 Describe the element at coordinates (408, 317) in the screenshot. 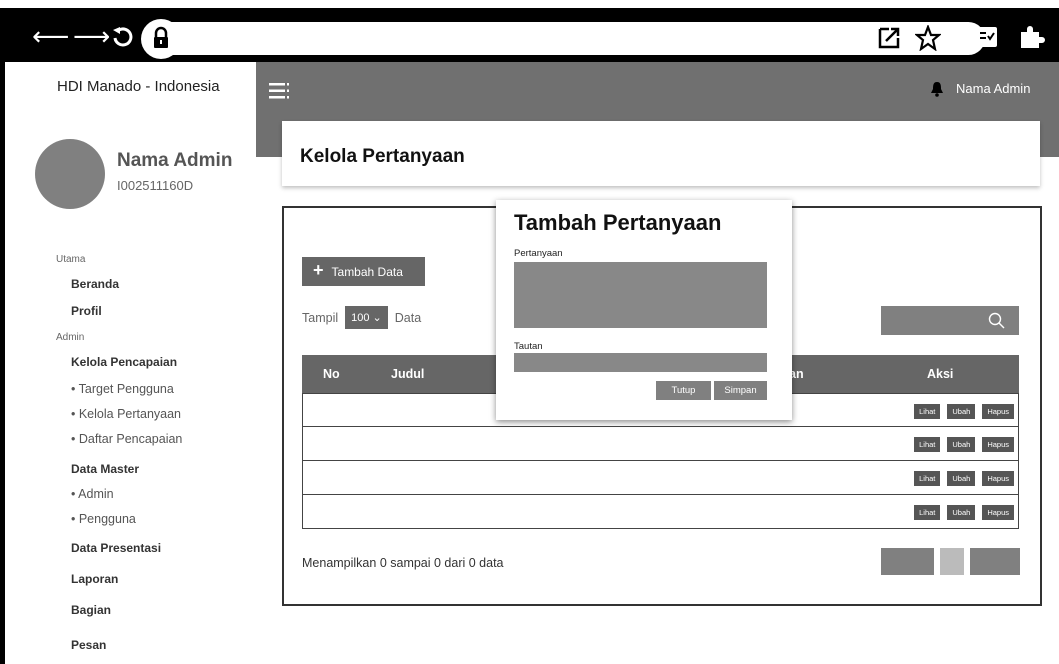

I see `data-label: Data` at that location.